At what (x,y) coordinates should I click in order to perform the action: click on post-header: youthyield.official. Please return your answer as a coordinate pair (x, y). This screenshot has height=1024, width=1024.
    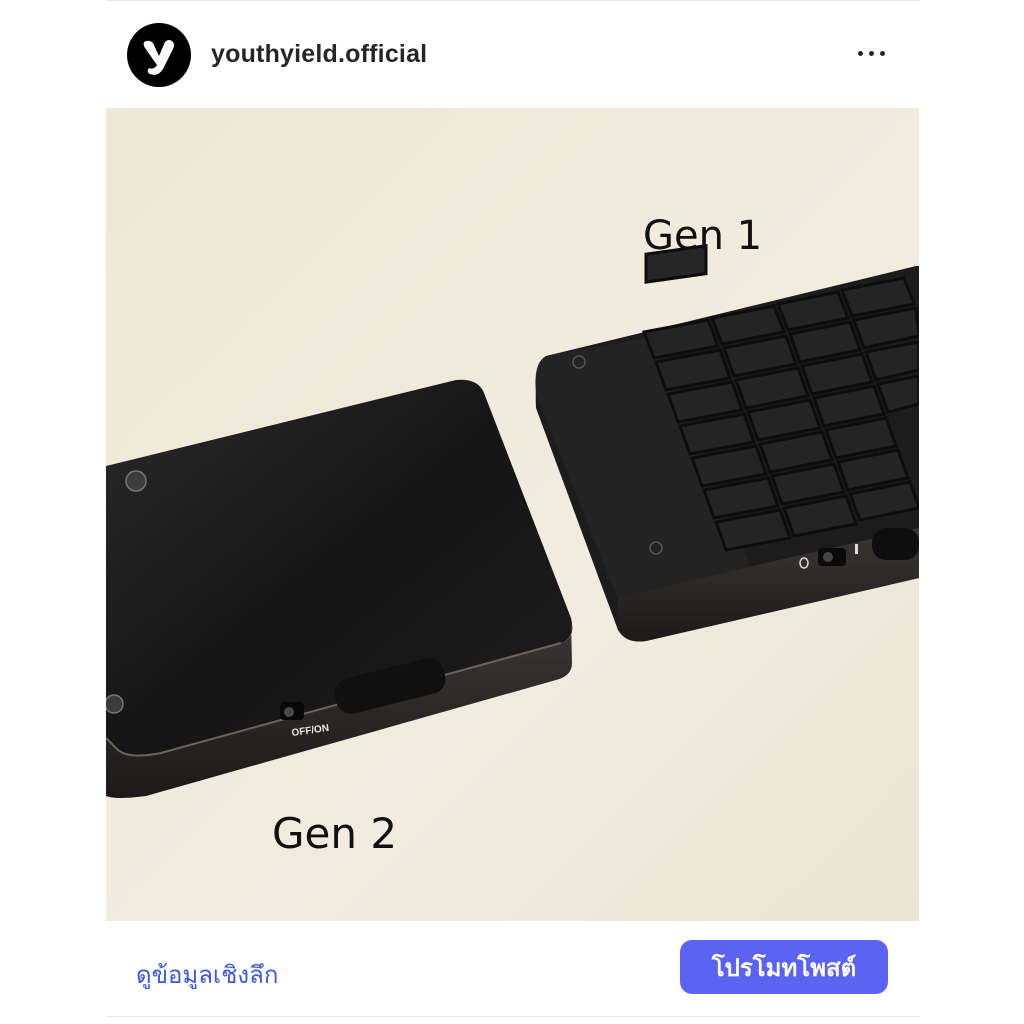
    Looking at the image, I should click on (512, 55).